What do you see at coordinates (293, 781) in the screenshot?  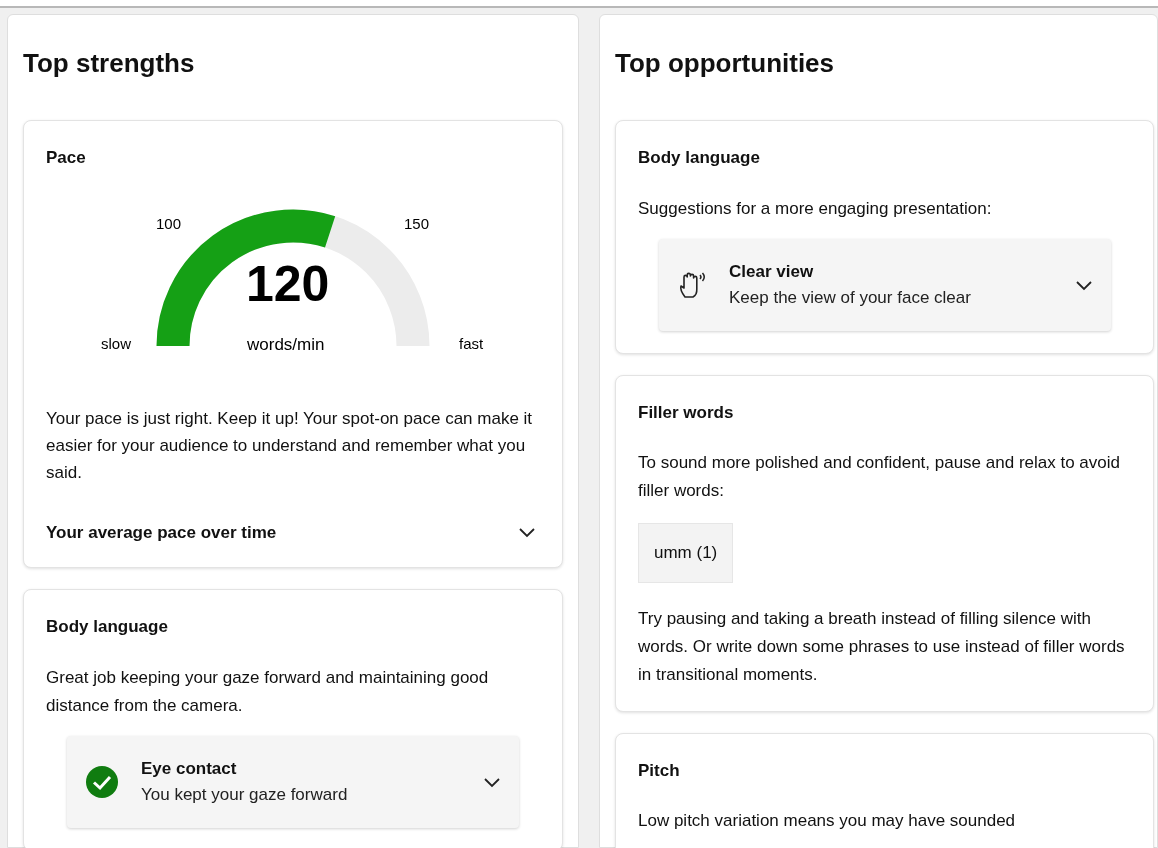 I see `tip-item: Eye contact You kept your gaze forward` at bounding box center [293, 781].